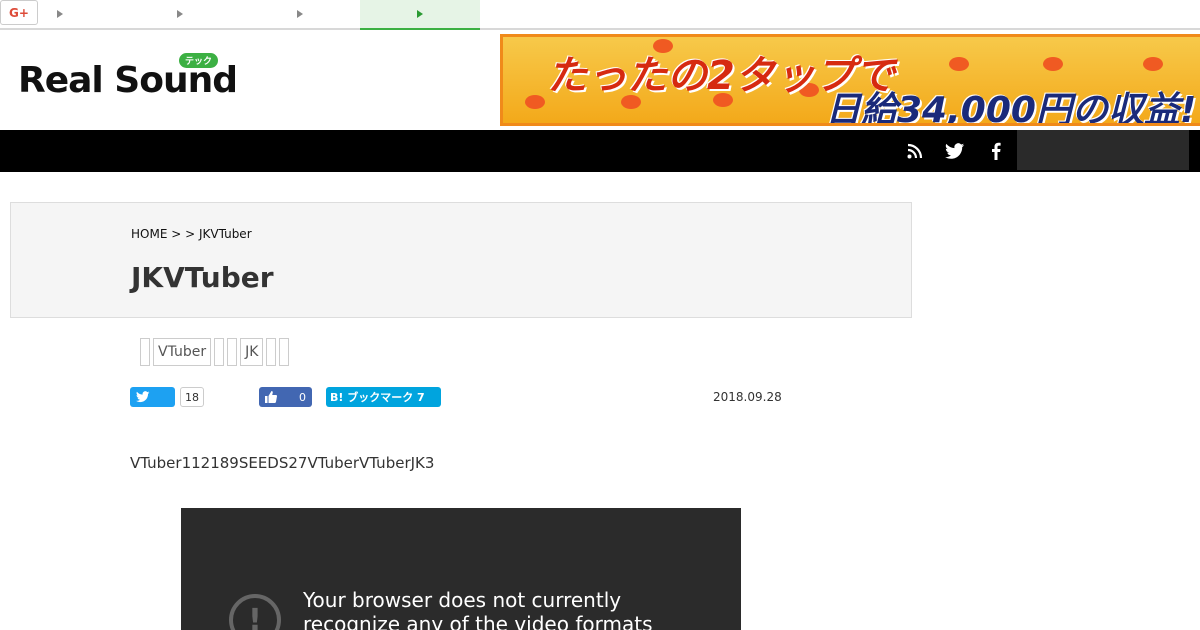 This screenshot has width=1200, height=630. What do you see at coordinates (1103, 150) in the screenshot?
I see `search-input` at bounding box center [1103, 150].